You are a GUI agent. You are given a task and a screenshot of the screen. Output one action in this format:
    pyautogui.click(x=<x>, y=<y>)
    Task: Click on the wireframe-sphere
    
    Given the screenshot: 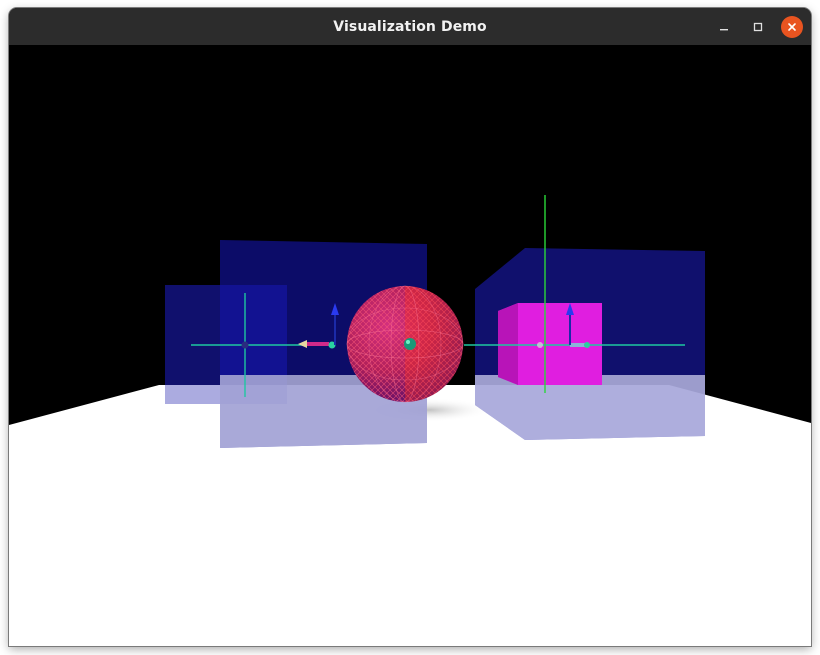 What is the action you would take?
    pyautogui.click(x=405, y=344)
    